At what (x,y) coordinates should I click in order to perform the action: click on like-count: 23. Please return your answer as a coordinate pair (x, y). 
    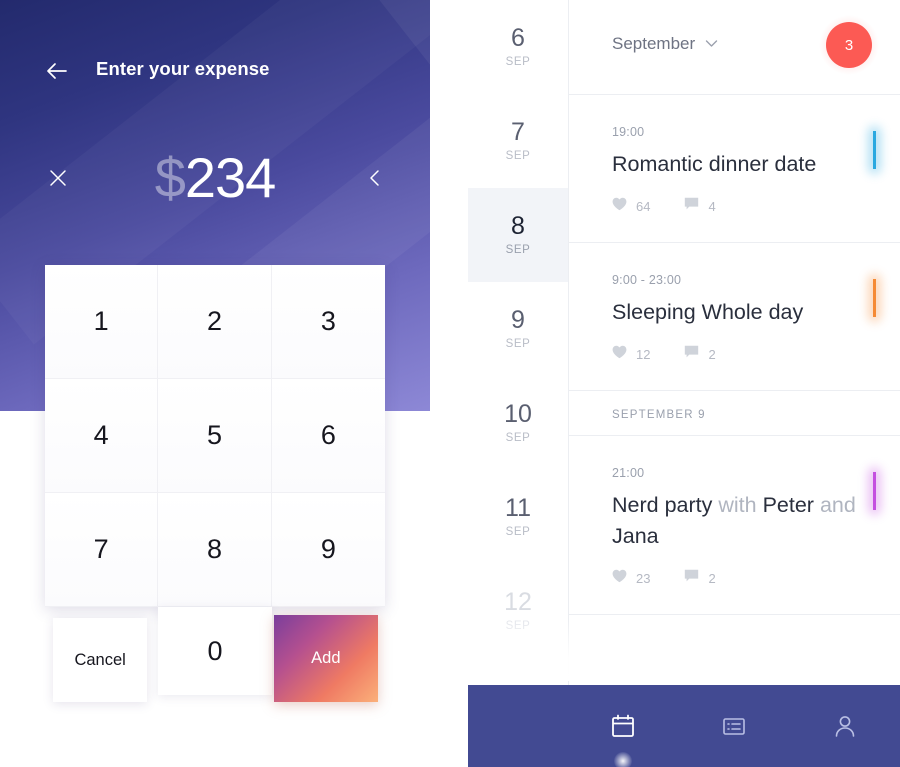
    Looking at the image, I should click on (643, 579).